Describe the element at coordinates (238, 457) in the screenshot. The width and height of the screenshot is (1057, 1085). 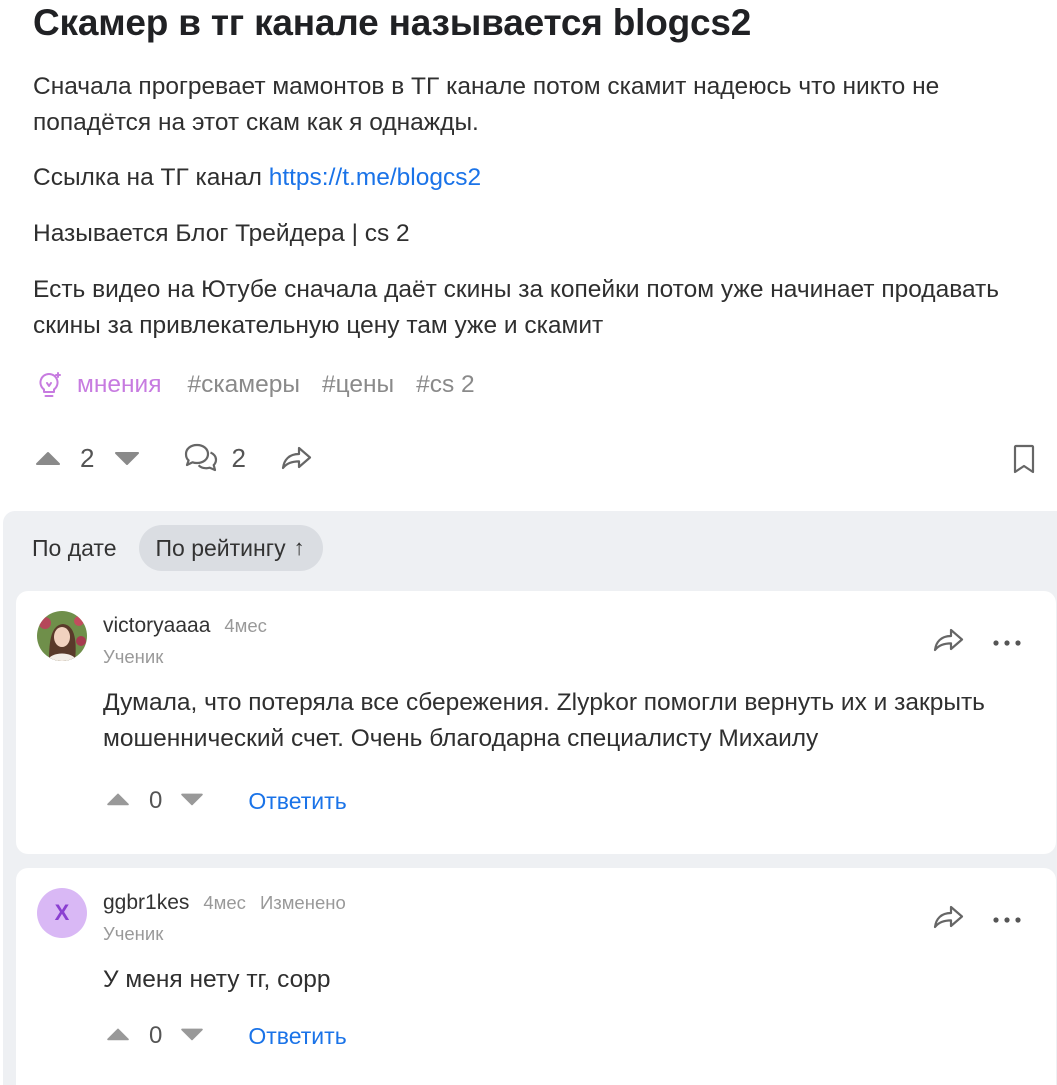
I see `comments-count: 2` at that location.